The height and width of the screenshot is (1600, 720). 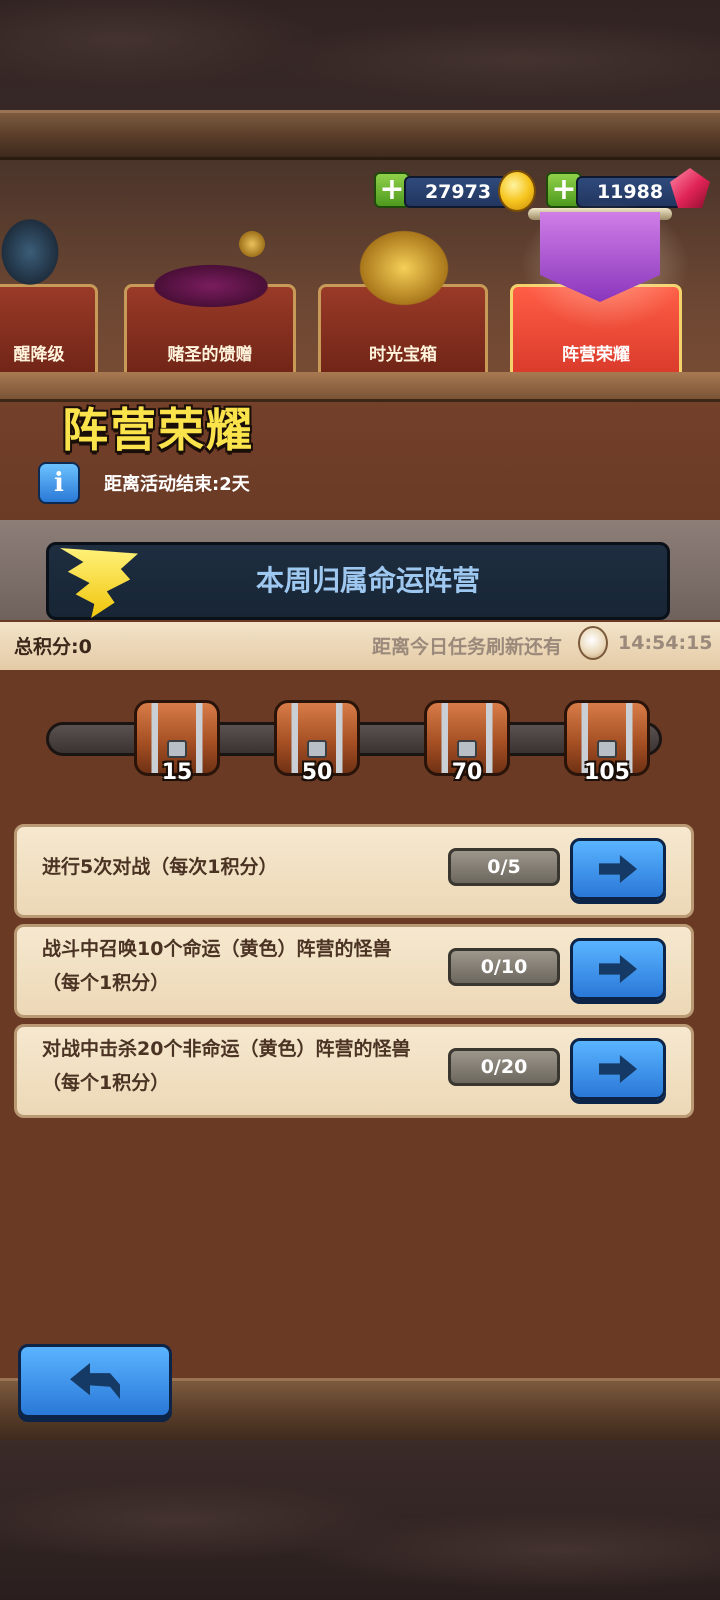 I want to click on milestone-label: 105, so click(x=607, y=772).